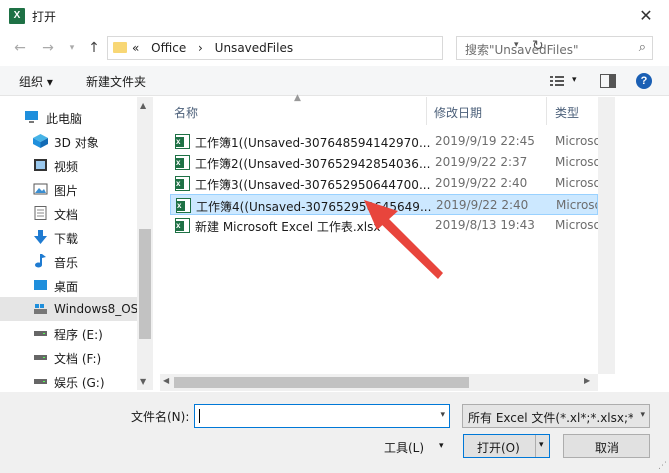 This screenshot has width=669, height=473. I want to click on close-button: ✕, so click(646, 16).